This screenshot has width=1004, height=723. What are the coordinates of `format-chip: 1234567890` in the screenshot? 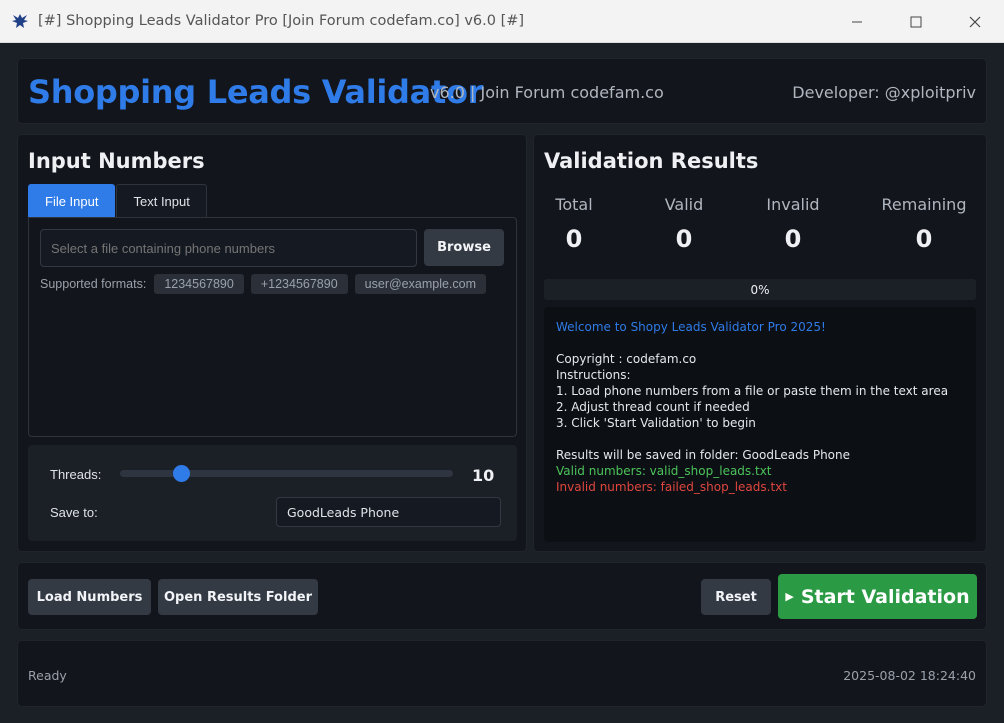 It's located at (199, 284).